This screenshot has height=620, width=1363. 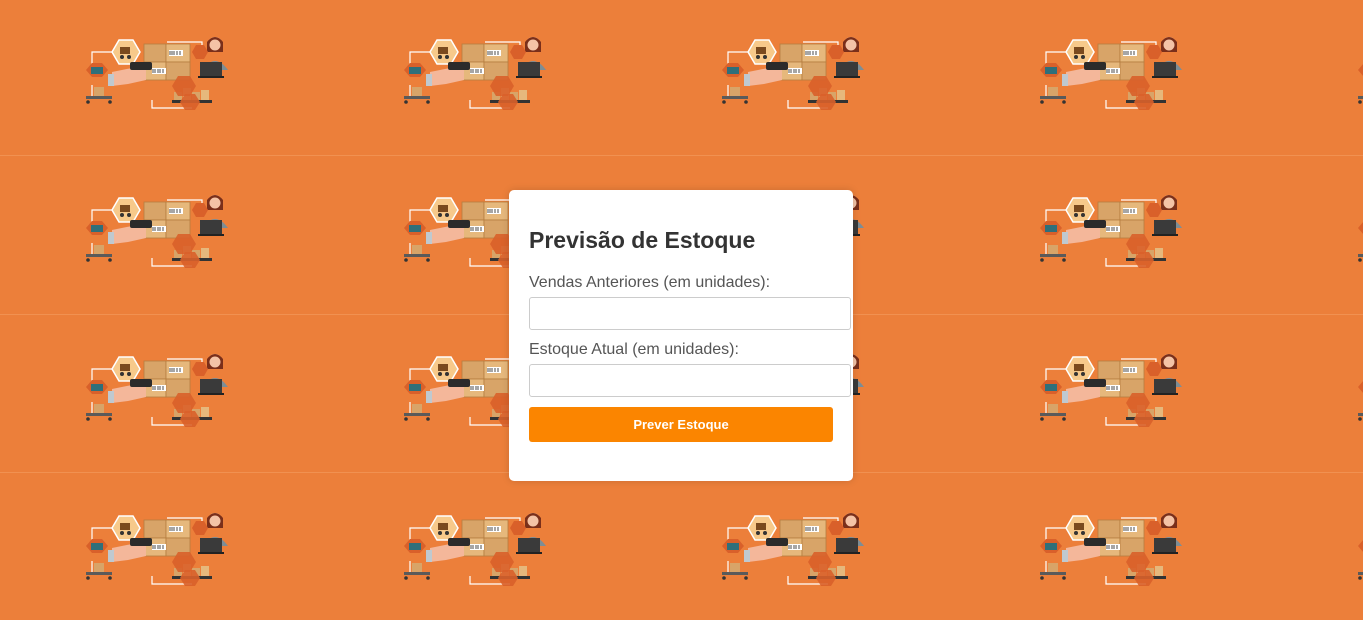 What do you see at coordinates (681, 155) in the screenshot?
I see `background-divider` at bounding box center [681, 155].